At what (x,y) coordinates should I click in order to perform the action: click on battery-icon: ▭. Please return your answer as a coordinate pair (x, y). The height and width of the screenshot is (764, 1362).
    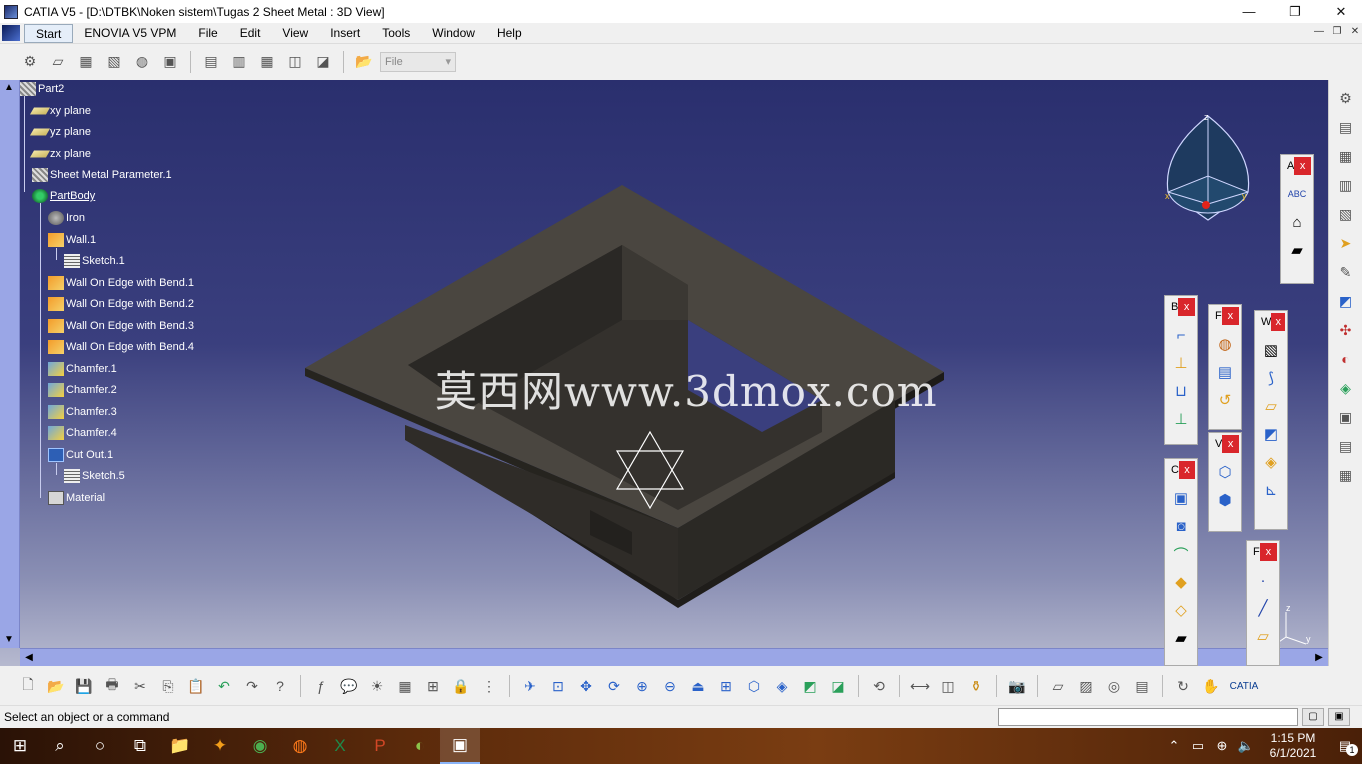
    Looking at the image, I should click on (1198, 746).